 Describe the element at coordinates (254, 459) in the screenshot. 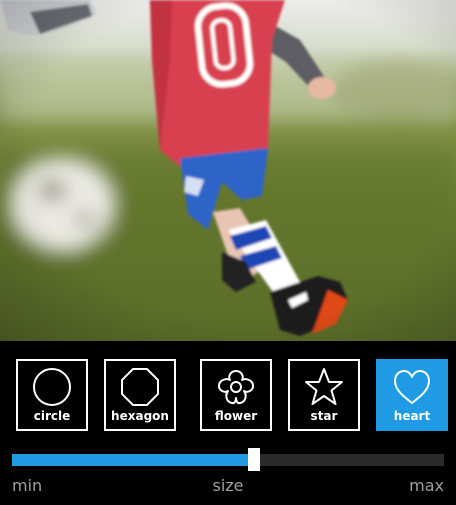

I see `slider-thumb` at that location.